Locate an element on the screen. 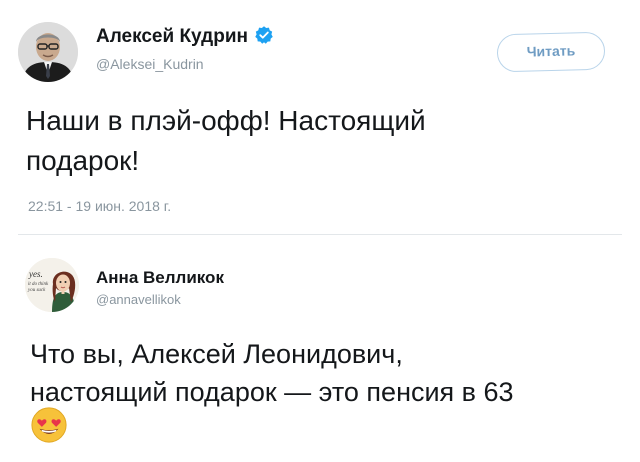 Image resolution: width=640 pixels, height=462 pixels. reply-author-avatar: yes. it do think you suck is located at coordinates (52, 285).